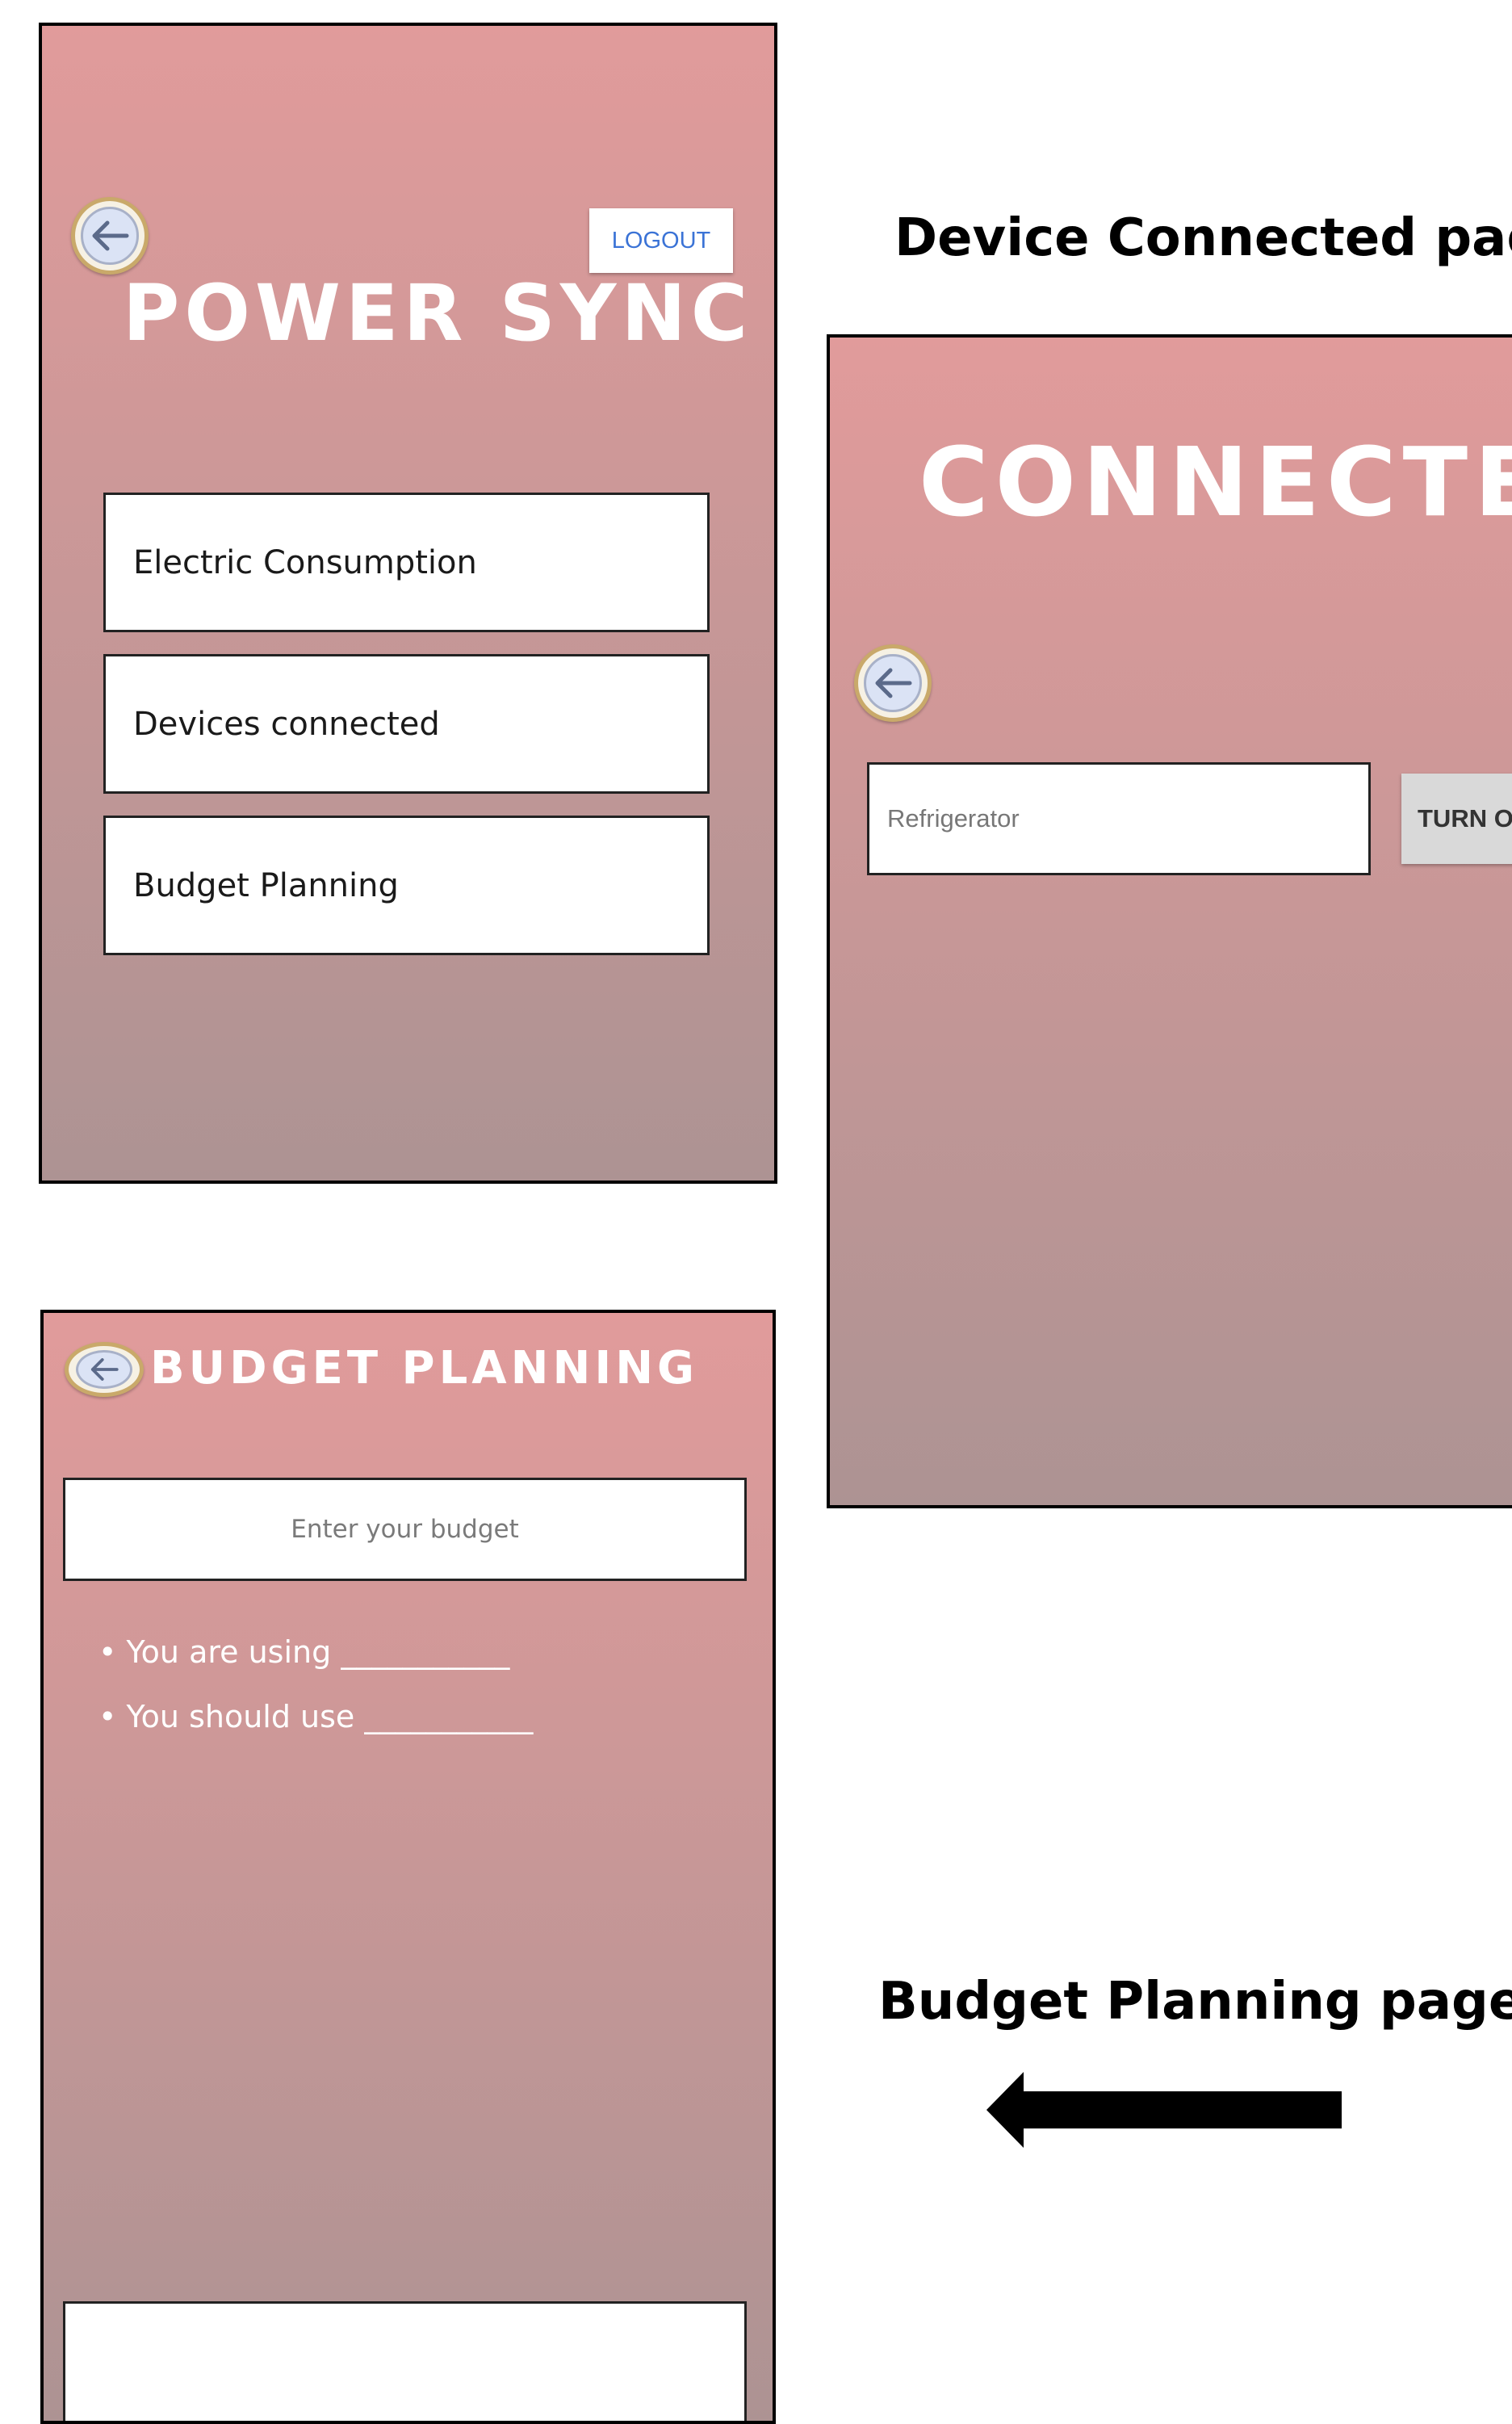 This screenshot has height=2424, width=1512. Describe the element at coordinates (406, 562) in the screenshot. I see `electric-consumption-button: Electric Consumption` at that location.